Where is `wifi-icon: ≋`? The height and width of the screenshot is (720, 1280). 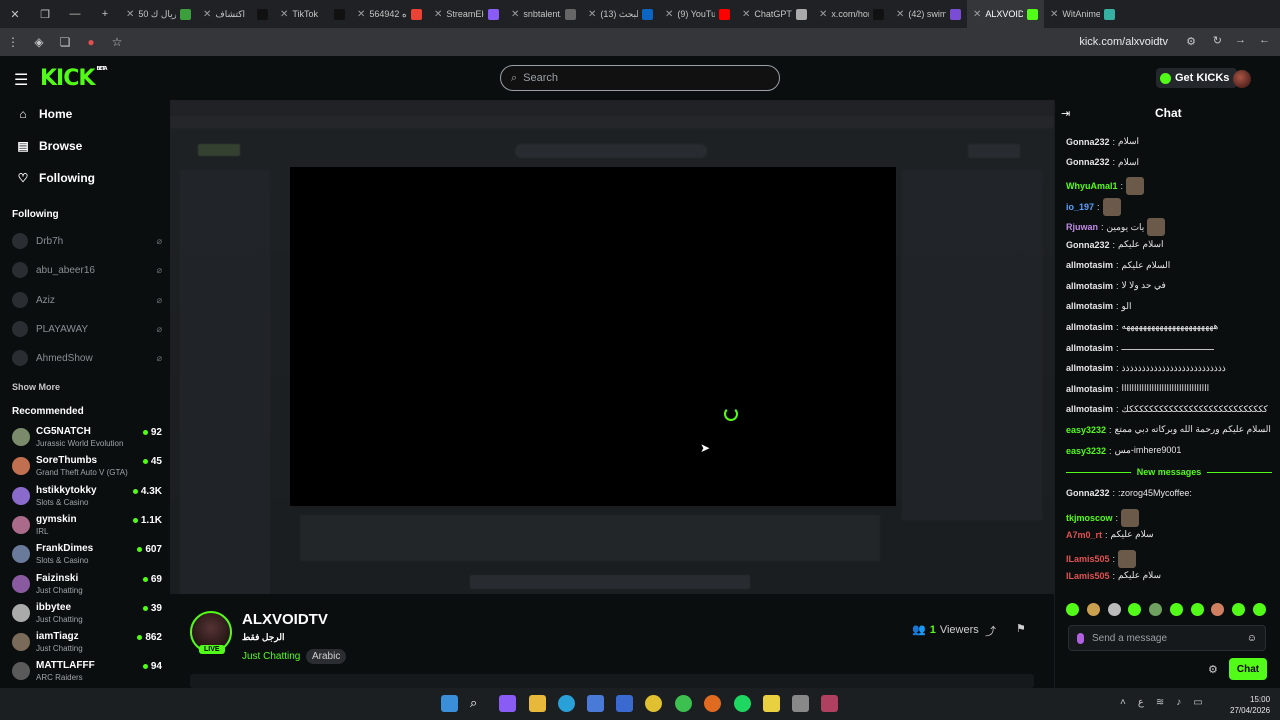
wifi-icon: ≋ is located at coordinates (1160, 702).